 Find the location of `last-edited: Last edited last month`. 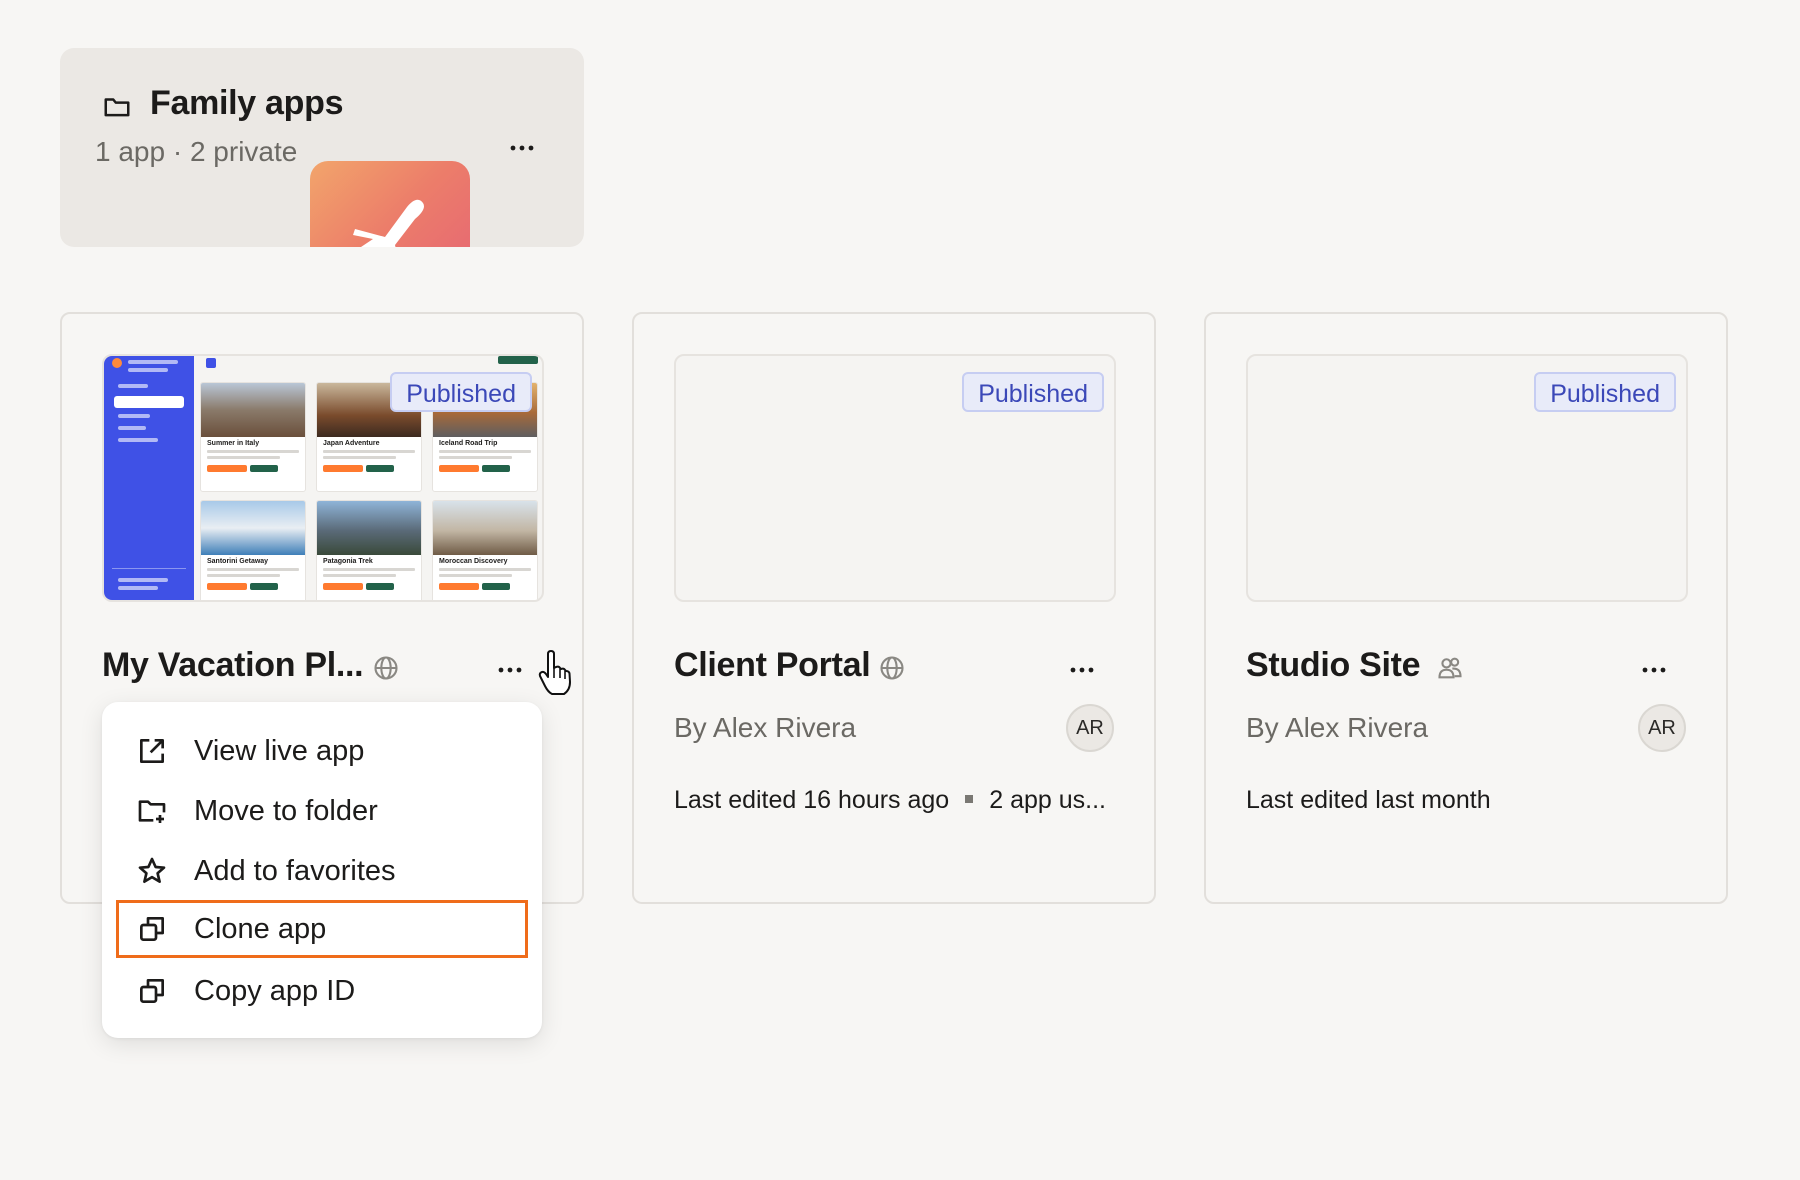

last-edited: Last edited last month is located at coordinates (1368, 800).